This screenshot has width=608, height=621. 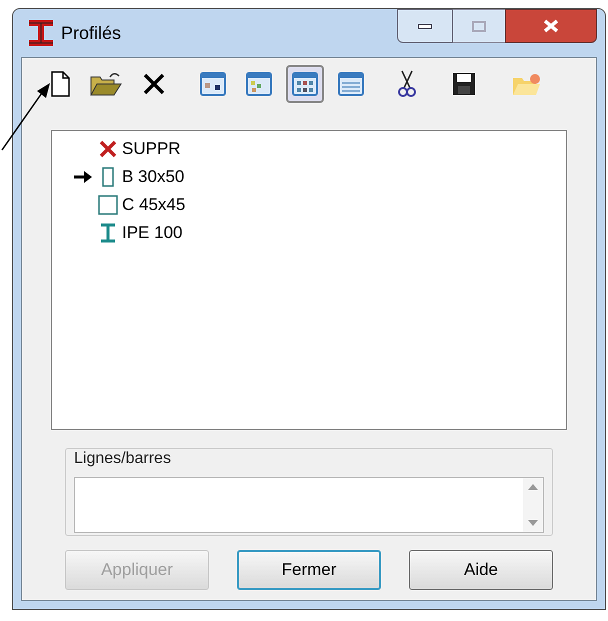 What do you see at coordinates (309, 177) in the screenshot?
I see `profile-item: B 30x50` at bounding box center [309, 177].